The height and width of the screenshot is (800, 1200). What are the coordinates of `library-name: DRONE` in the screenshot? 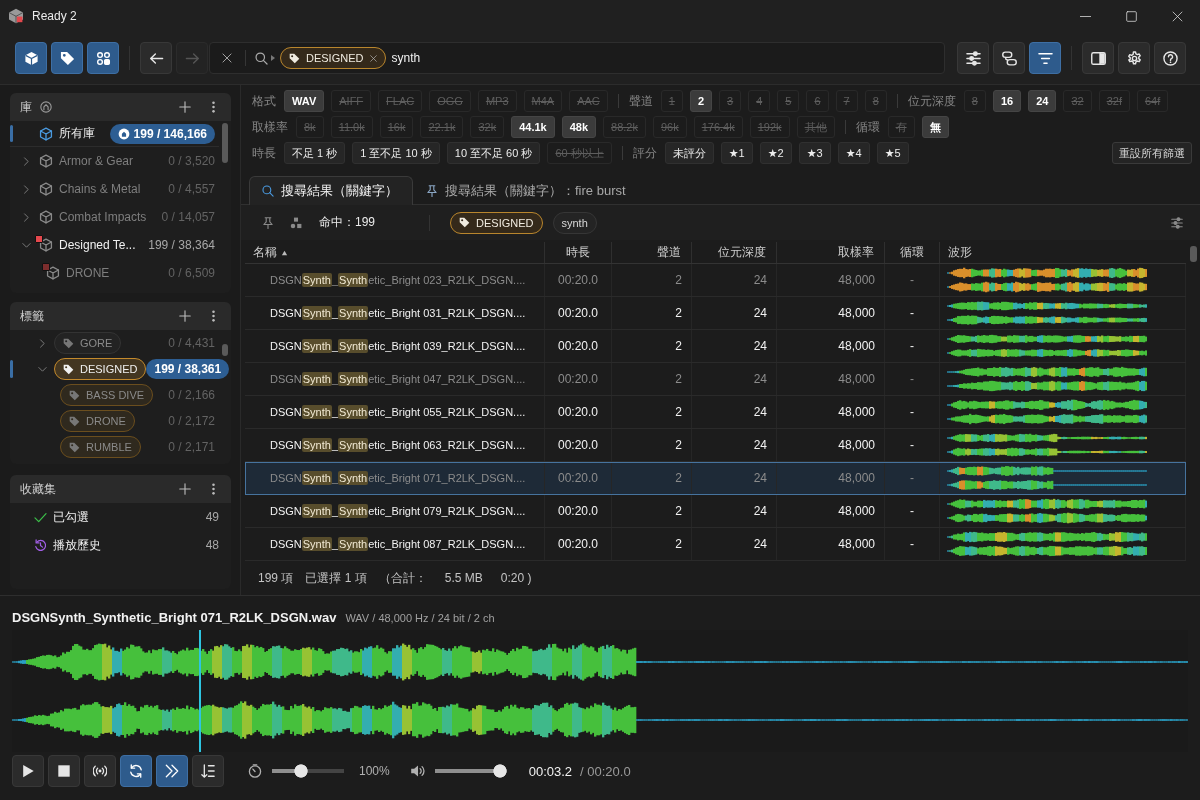 It's located at (88, 273).